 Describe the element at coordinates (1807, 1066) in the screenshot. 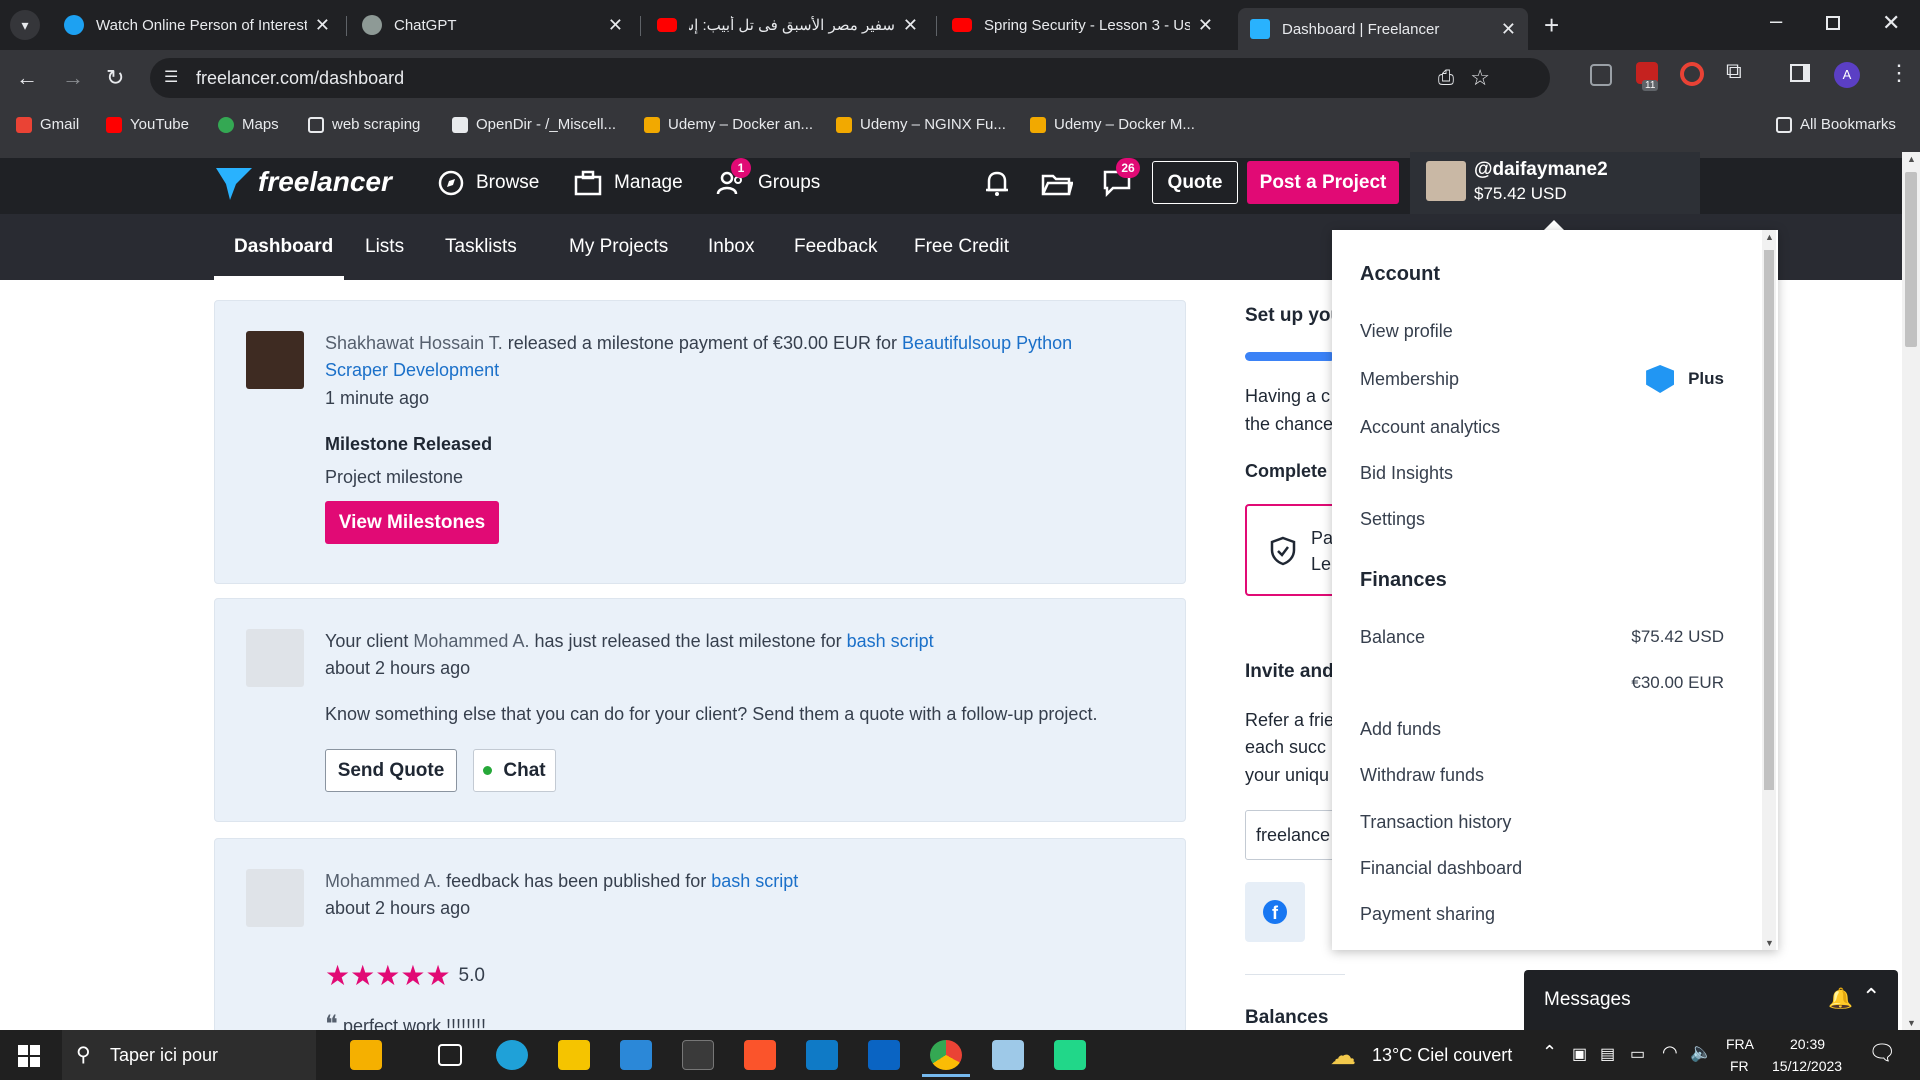

I see `clock-date: 15/12/2023` at that location.